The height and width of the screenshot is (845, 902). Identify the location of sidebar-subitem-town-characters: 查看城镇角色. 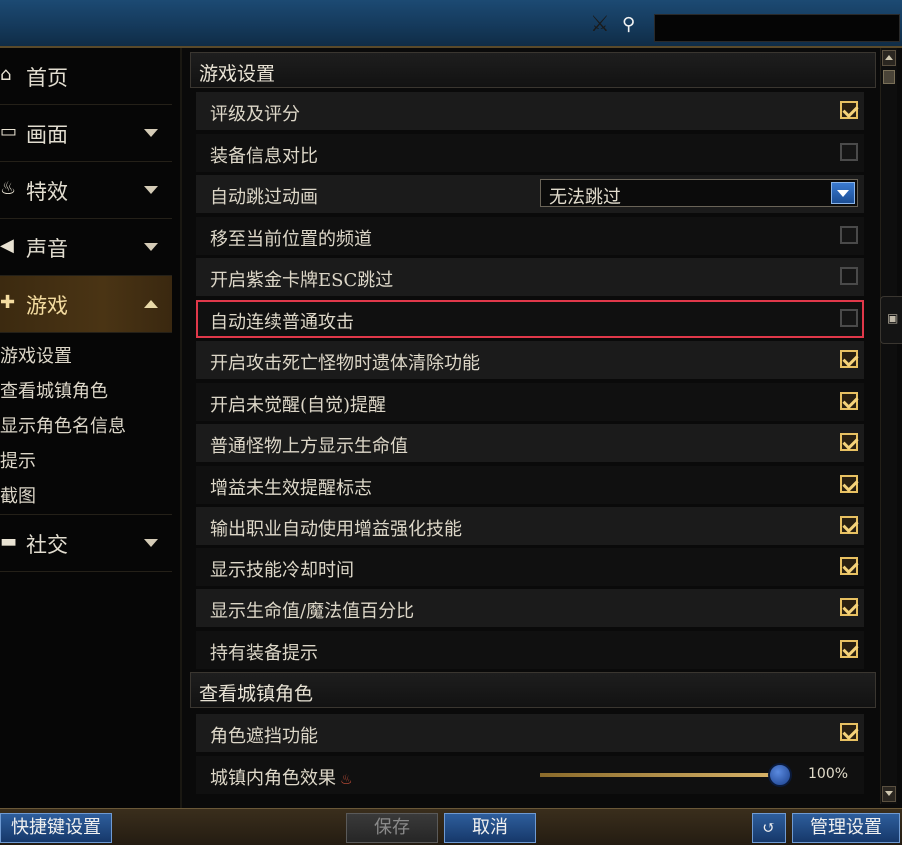
(54, 390).